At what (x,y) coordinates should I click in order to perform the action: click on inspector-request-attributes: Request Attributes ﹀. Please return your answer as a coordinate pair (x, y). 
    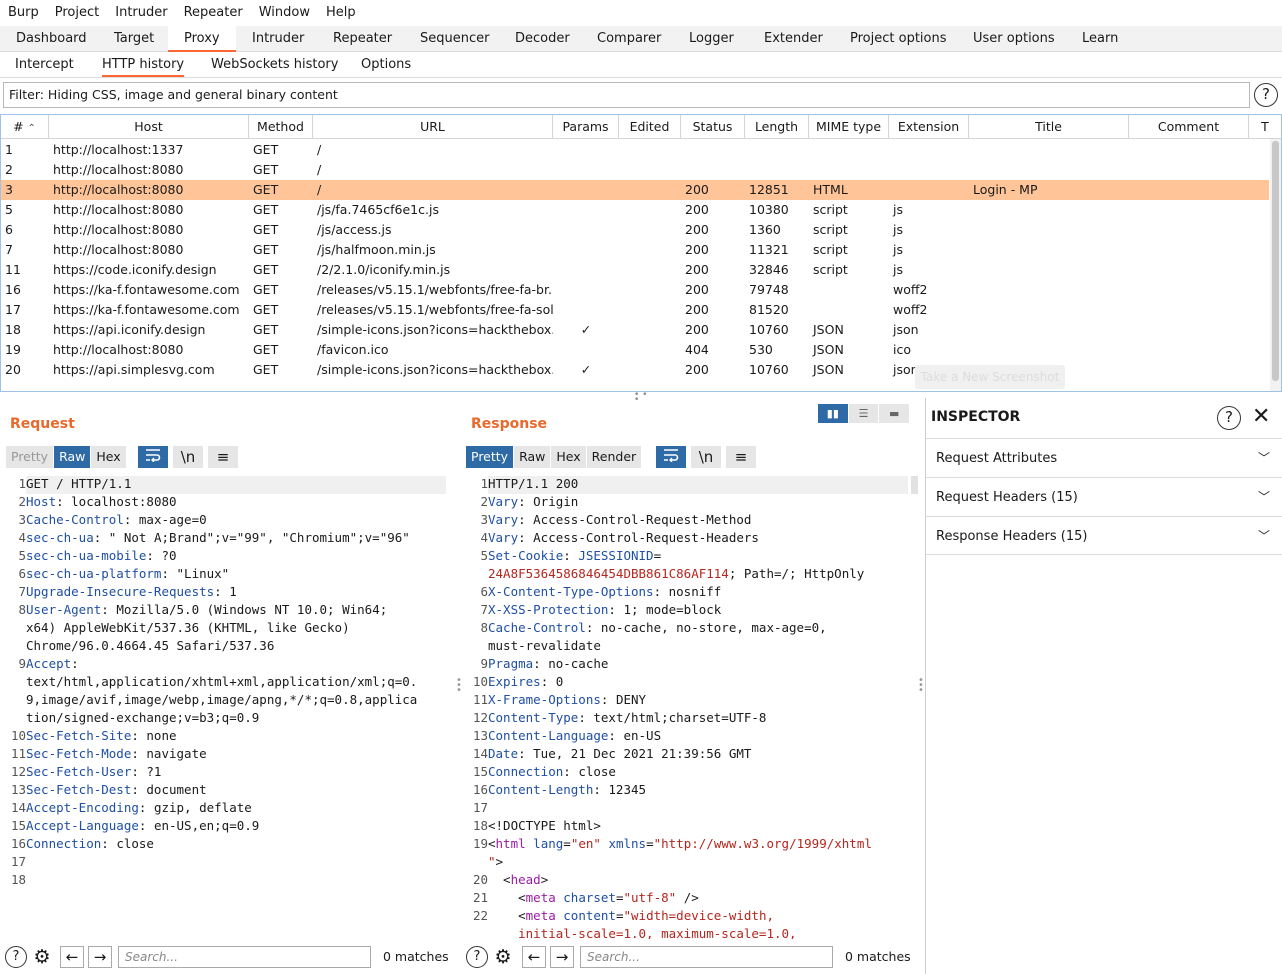
    Looking at the image, I should click on (1104, 457).